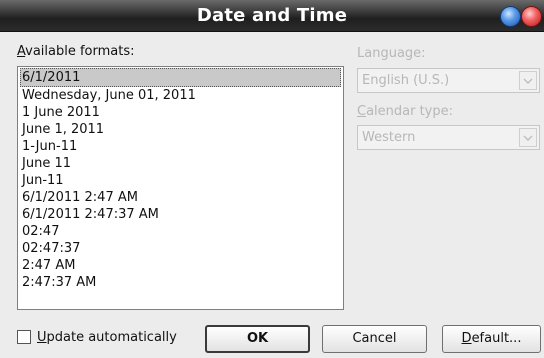  Describe the element at coordinates (410, 111) in the screenshot. I see `label-text: alendar type:` at that location.